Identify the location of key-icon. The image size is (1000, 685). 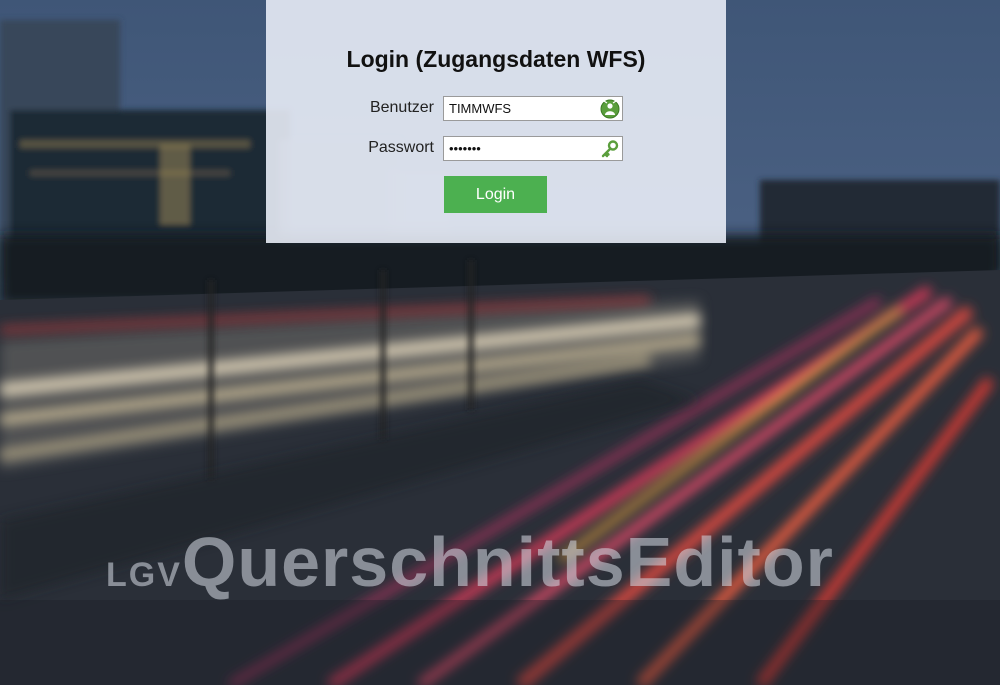
(610, 149).